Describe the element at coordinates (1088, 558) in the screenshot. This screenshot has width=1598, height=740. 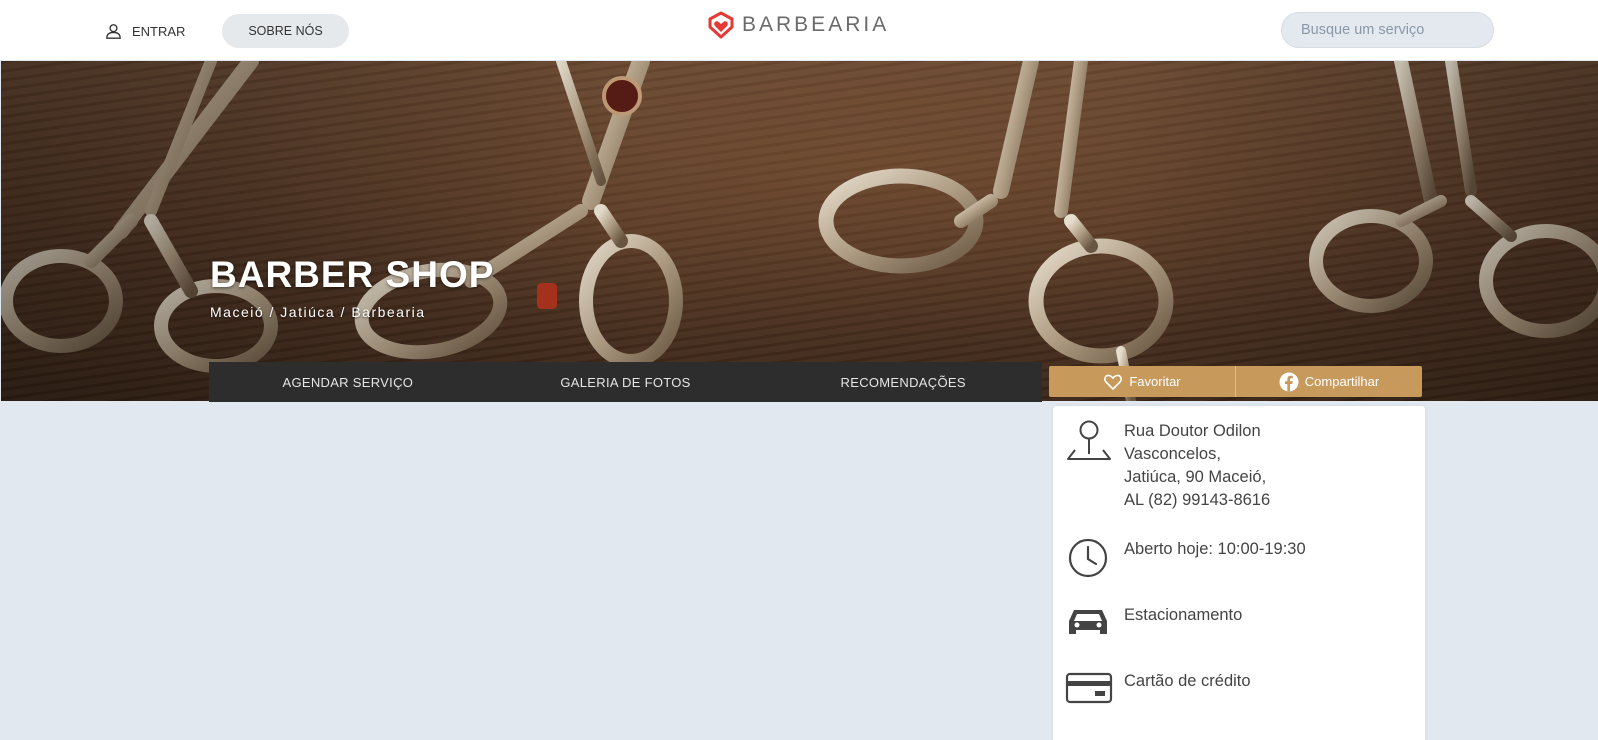
I see `clock-icon` at that location.